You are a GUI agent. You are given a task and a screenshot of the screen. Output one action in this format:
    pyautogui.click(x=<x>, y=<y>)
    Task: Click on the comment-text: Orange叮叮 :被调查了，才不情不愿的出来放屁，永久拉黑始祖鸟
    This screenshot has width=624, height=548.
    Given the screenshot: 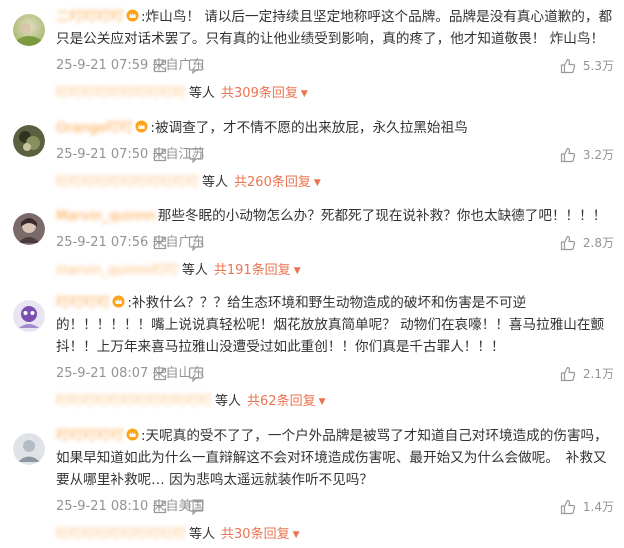 What is the action you would take?
    pyautogui.click(x=335, y=128)
    